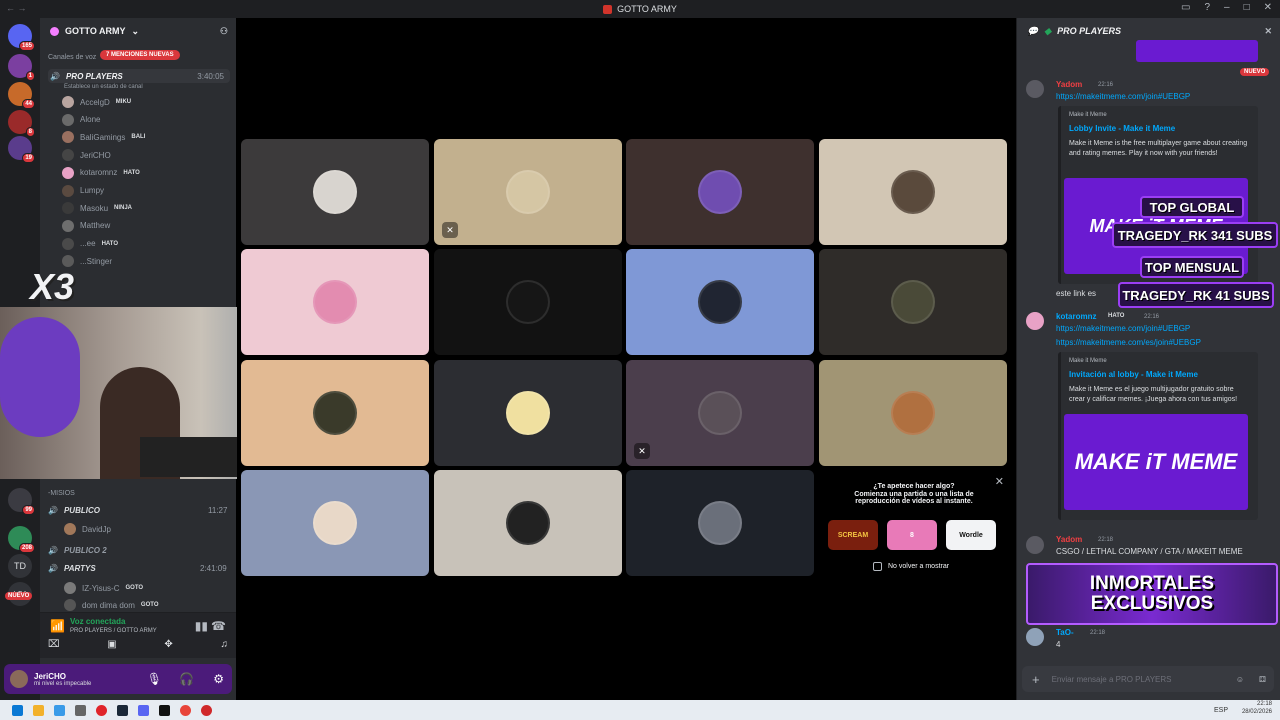 The width and height of the screenshot is (1280, 720). Describe the element at coordinates (86, 155) in the screenshot. I see `voice-member: JeriCHO` at that location.